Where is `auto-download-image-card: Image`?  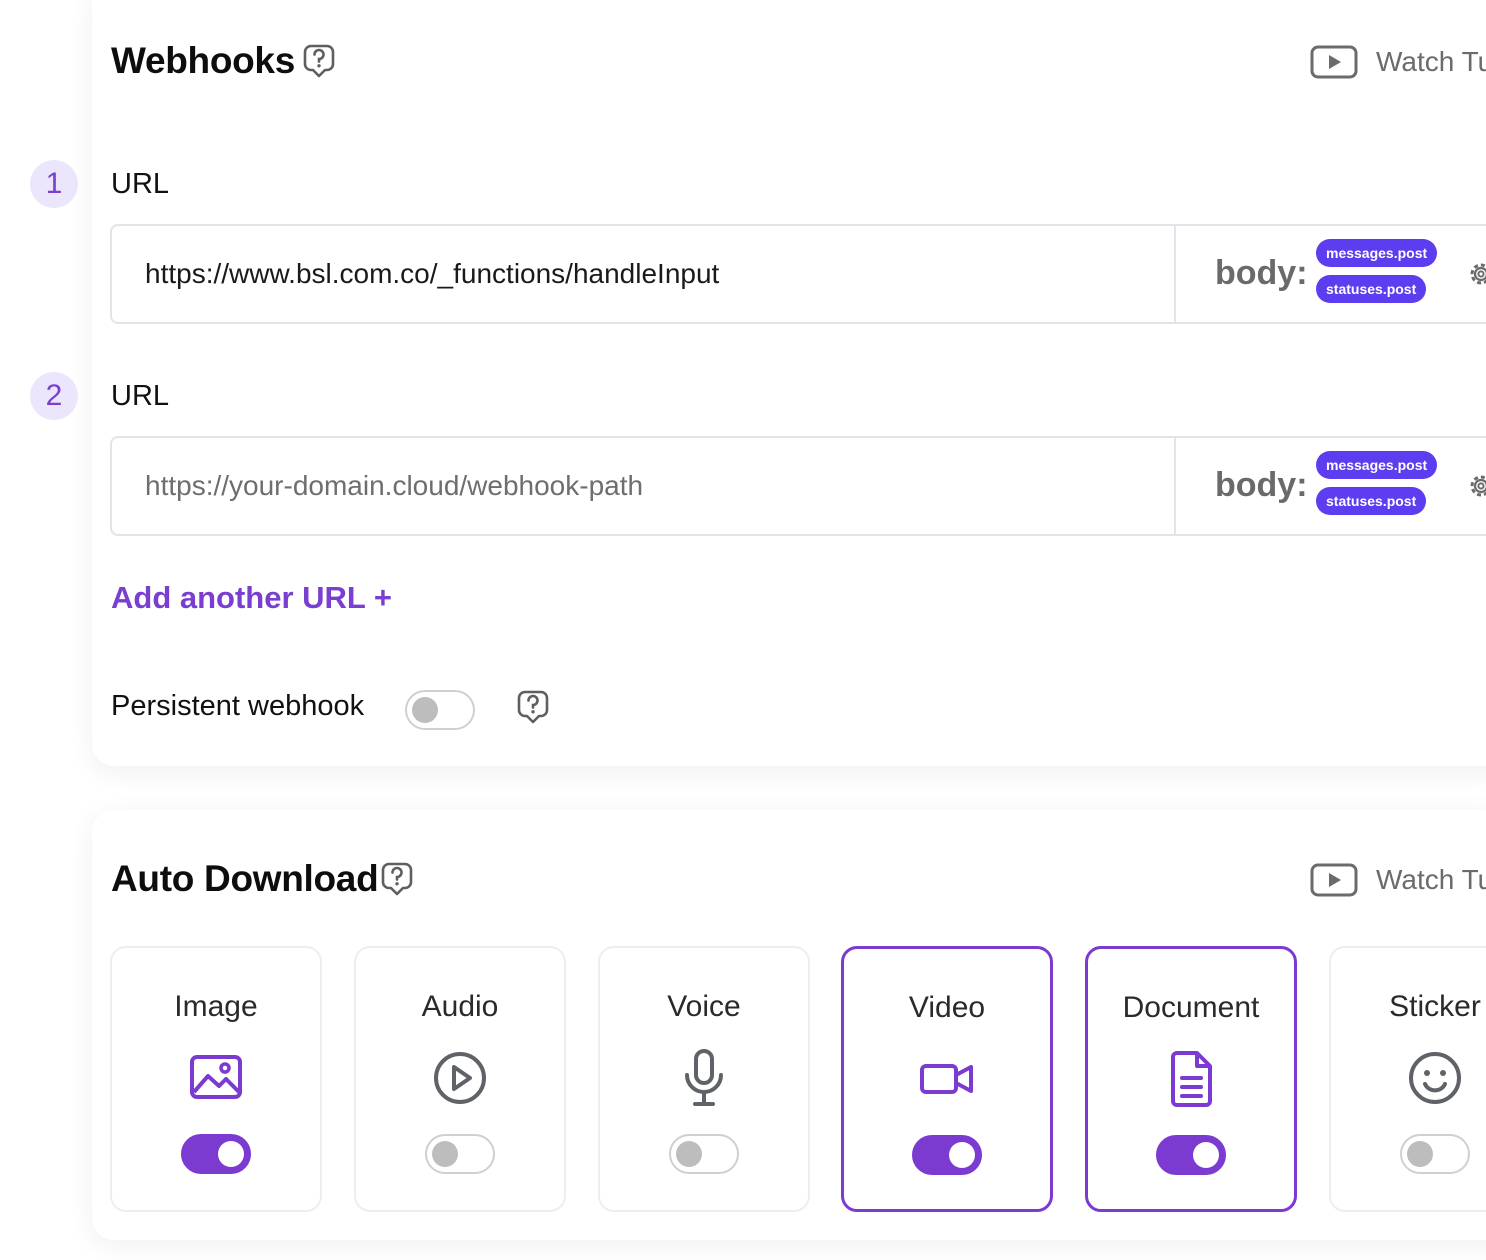 auto-download-image-card: Image is located at coordinates (216, 1079).